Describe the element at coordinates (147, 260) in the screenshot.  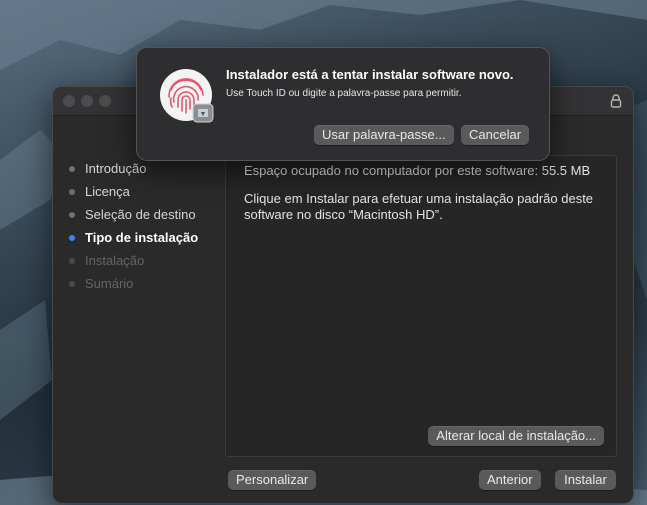
I see `step-installation: Instalação` at that location.